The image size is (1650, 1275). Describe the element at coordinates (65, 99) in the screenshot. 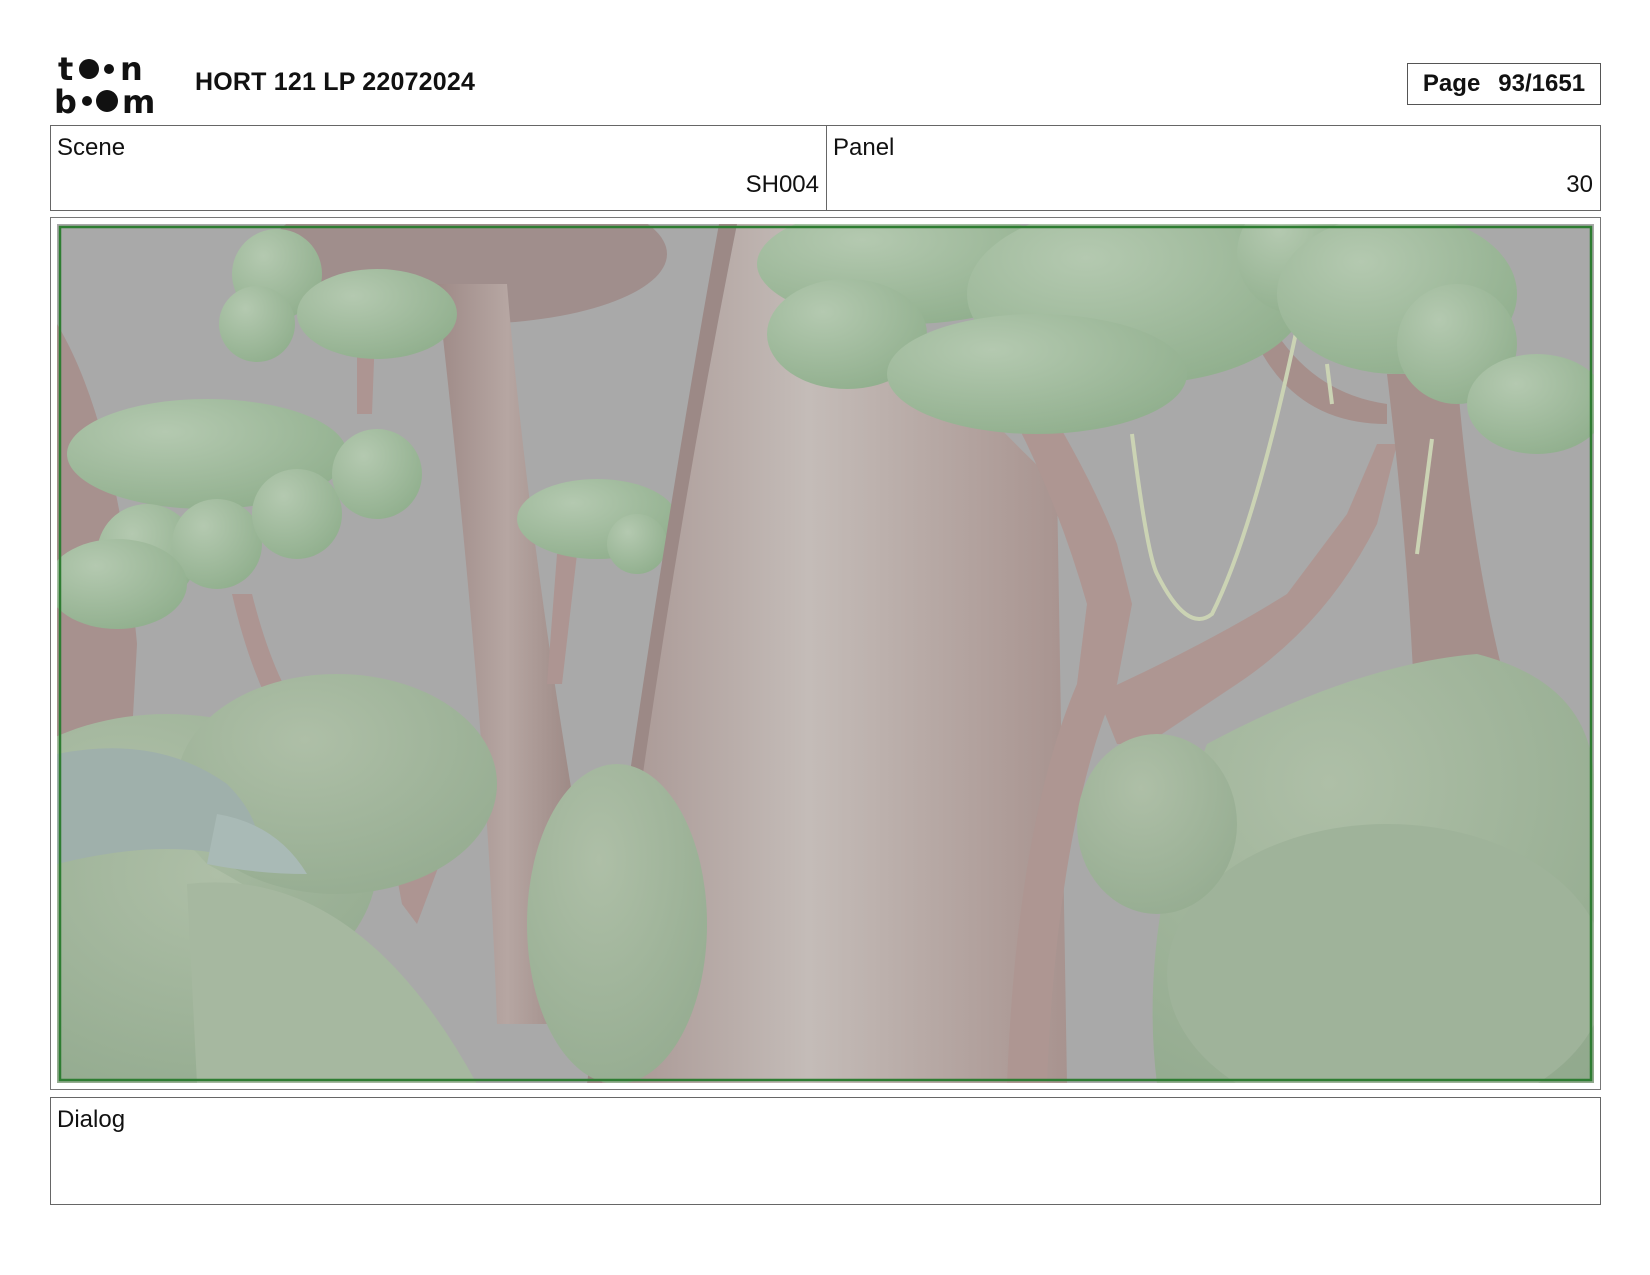

I see `svg-text: b` at that location.